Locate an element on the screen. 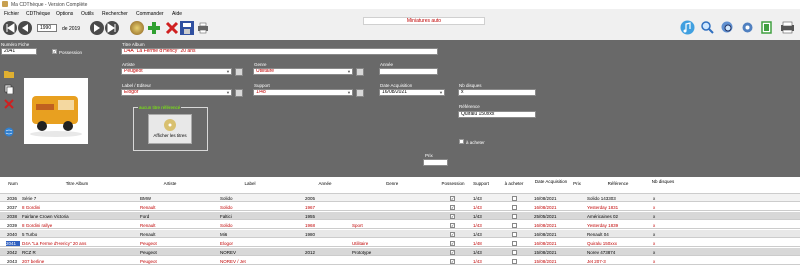 The height and width of the screenshot is (265, 800). col-genre: Genre is located at coordinates (392, 183).